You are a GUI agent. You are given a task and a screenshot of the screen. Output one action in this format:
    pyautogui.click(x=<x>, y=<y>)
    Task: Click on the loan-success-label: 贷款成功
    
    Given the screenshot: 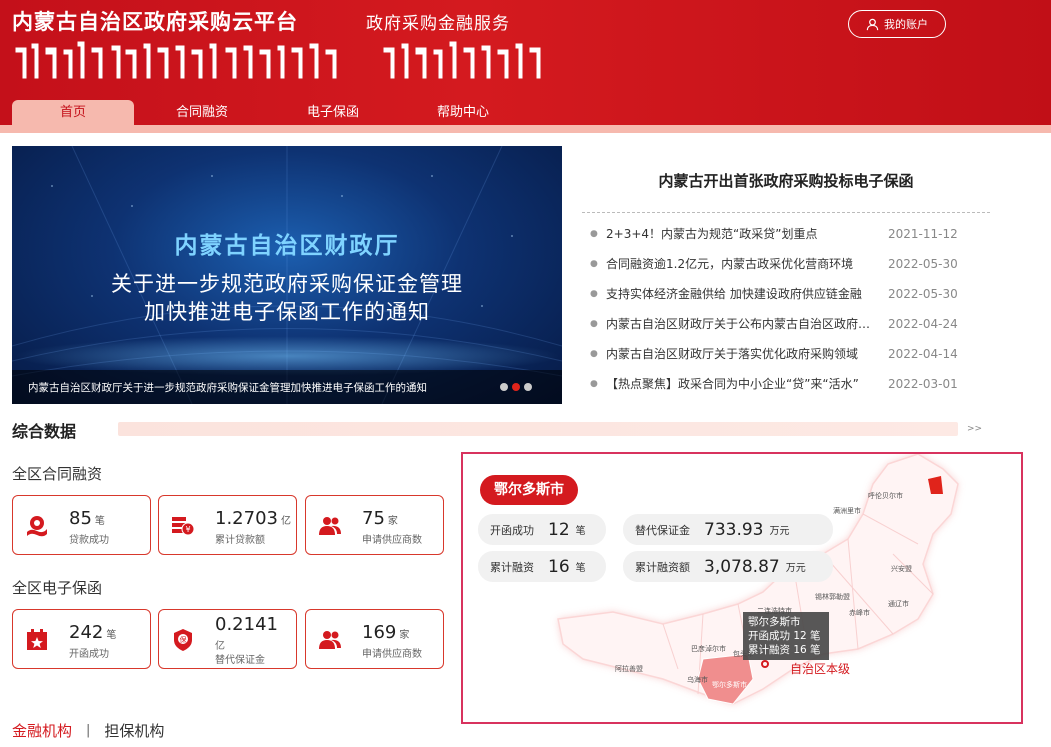 What is the action you would take?
    pyautogui.click(x=89, y=540)
    